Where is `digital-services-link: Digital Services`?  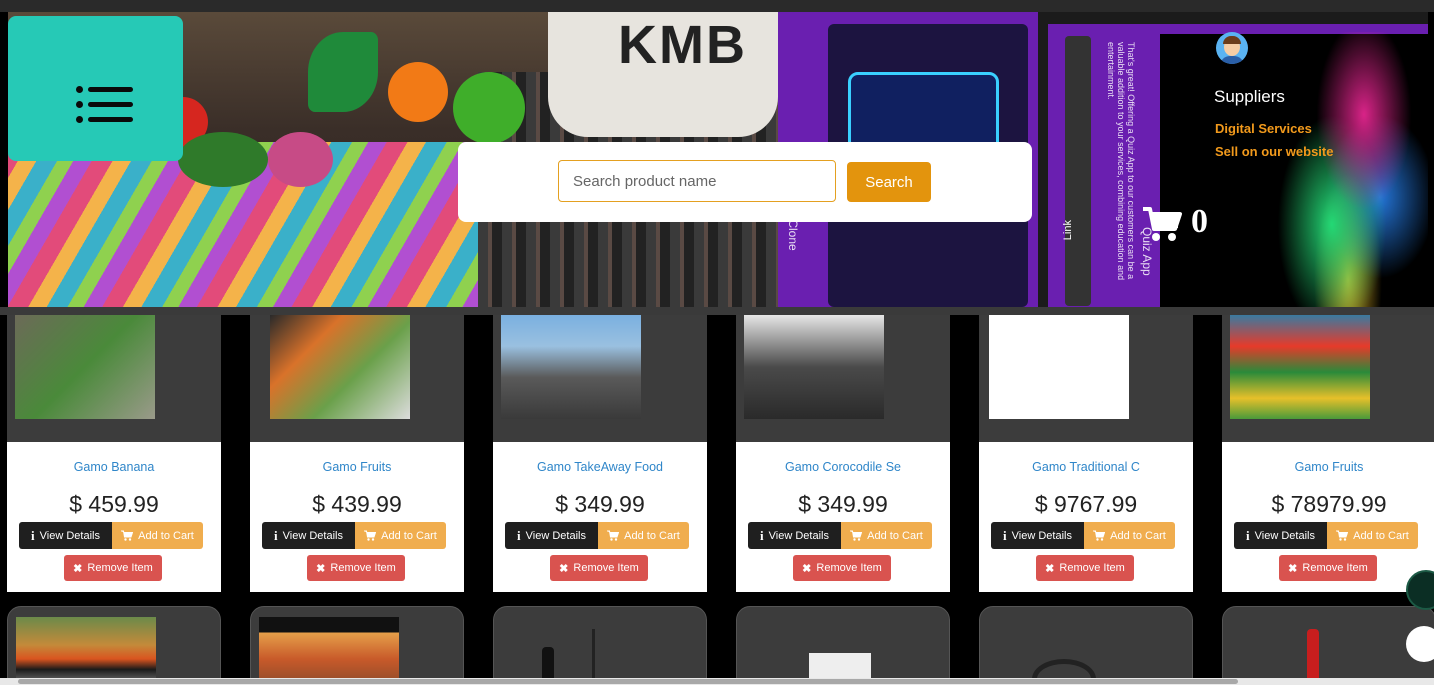 digital-services-link: Digital Services is located at coordinates (1263, 128).